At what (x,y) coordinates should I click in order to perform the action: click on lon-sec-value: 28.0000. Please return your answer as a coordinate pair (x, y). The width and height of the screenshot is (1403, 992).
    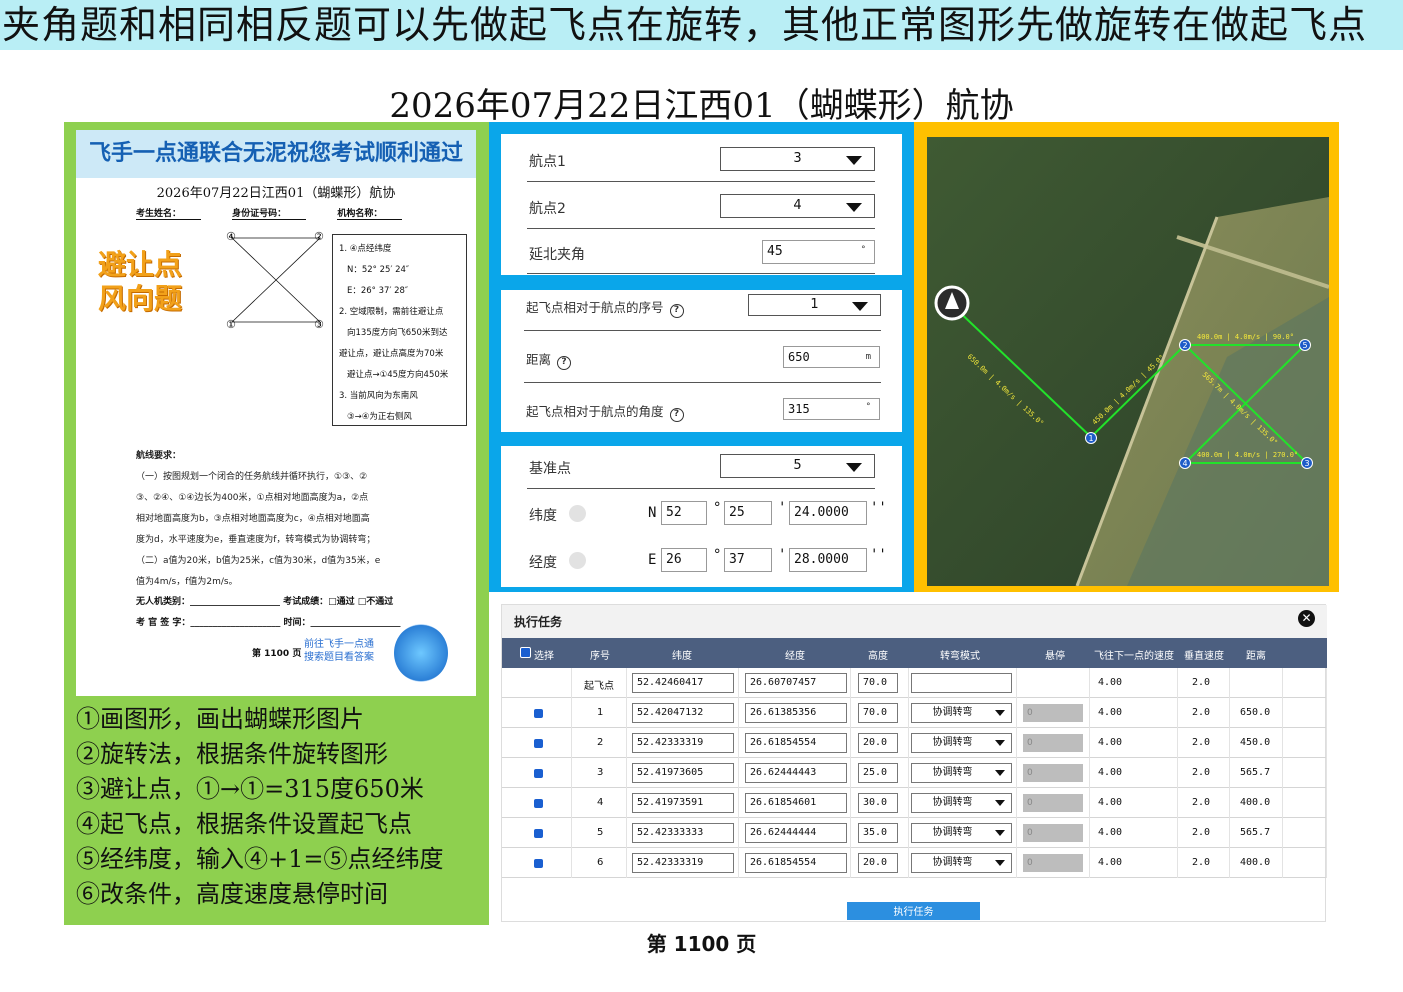
    Looking at the image, I should click on (821, 559).